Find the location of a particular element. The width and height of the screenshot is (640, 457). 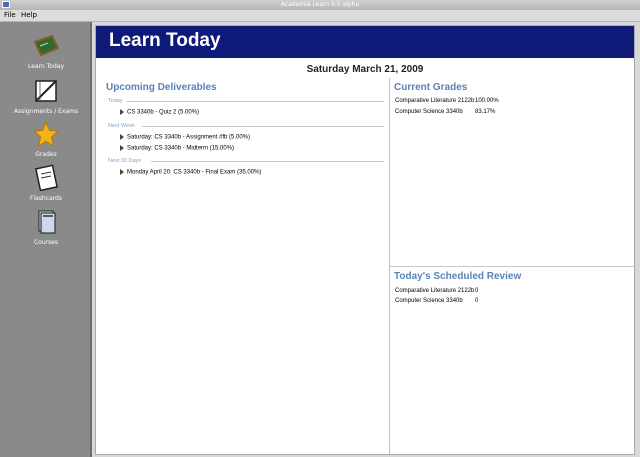

grade-value: 83.17% is located at coordinates (485, 112).